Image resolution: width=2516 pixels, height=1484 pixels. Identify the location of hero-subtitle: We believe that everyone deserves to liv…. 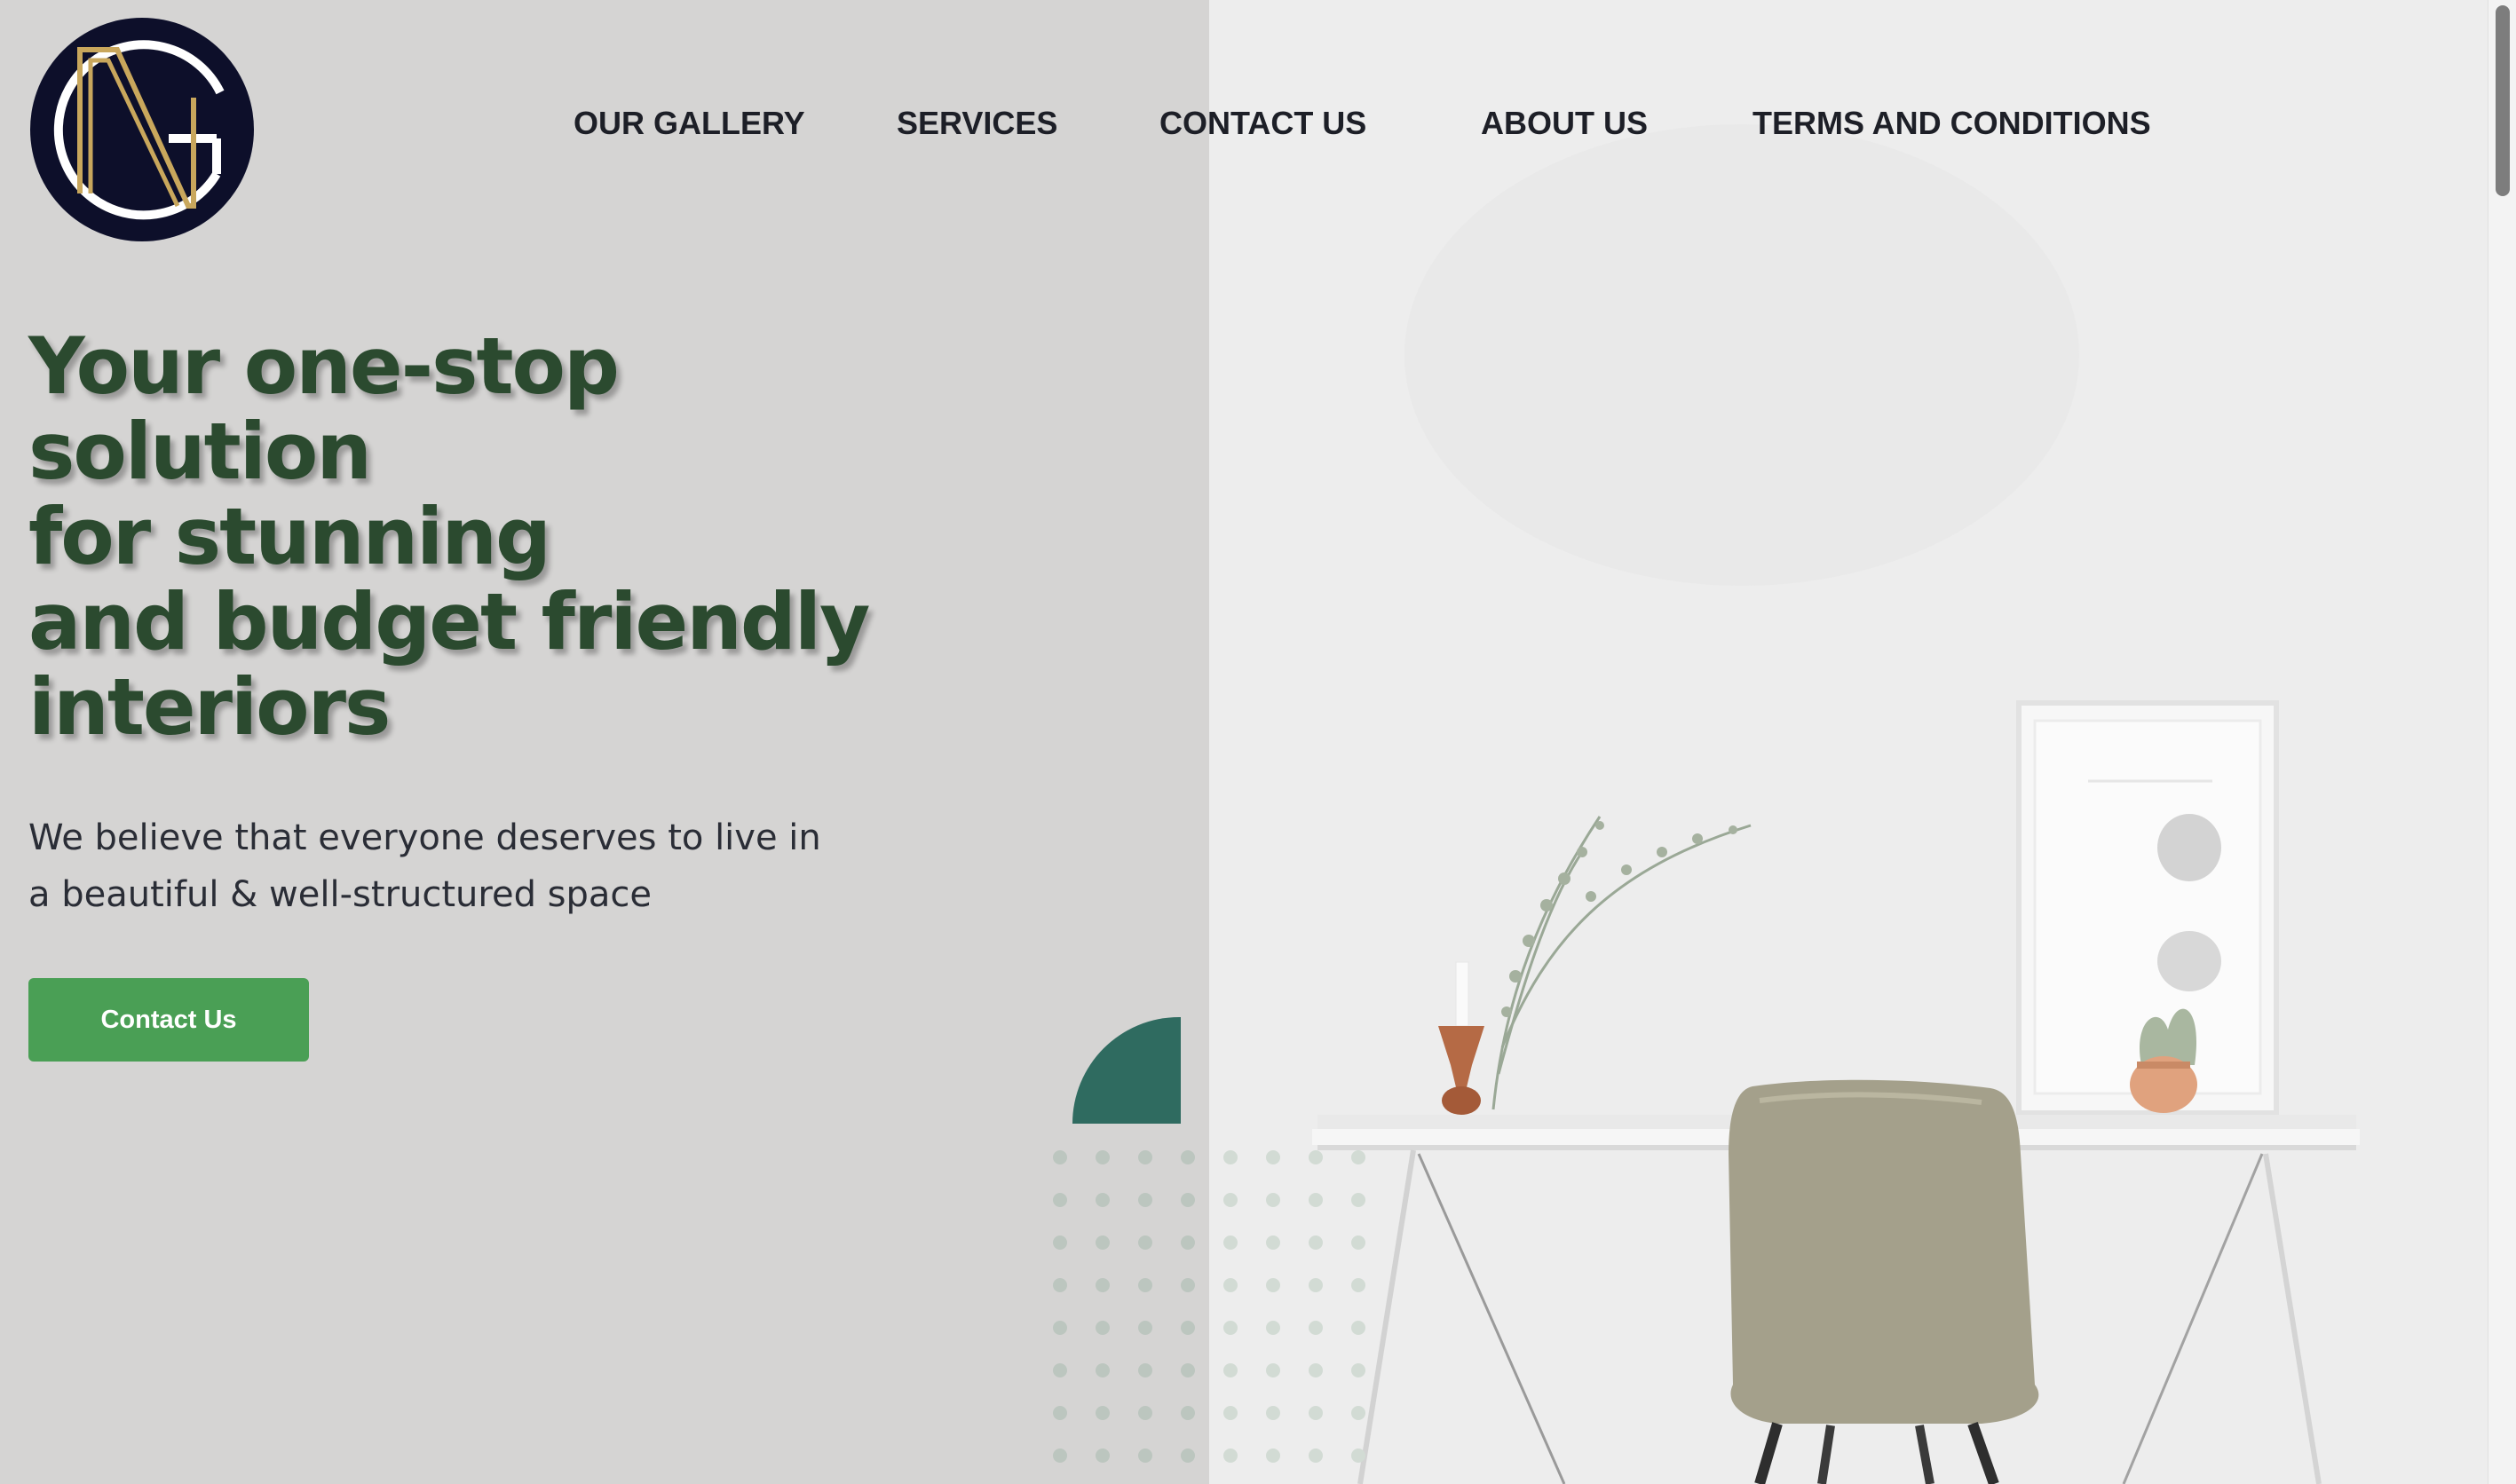
(472, 866).